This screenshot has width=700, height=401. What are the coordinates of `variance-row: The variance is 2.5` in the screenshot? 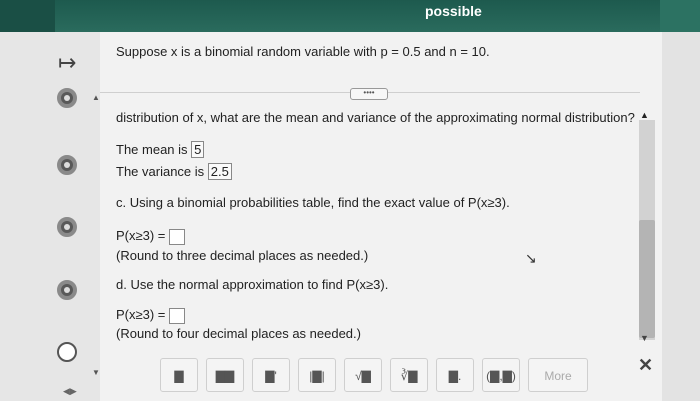 It's located at (174, 171).